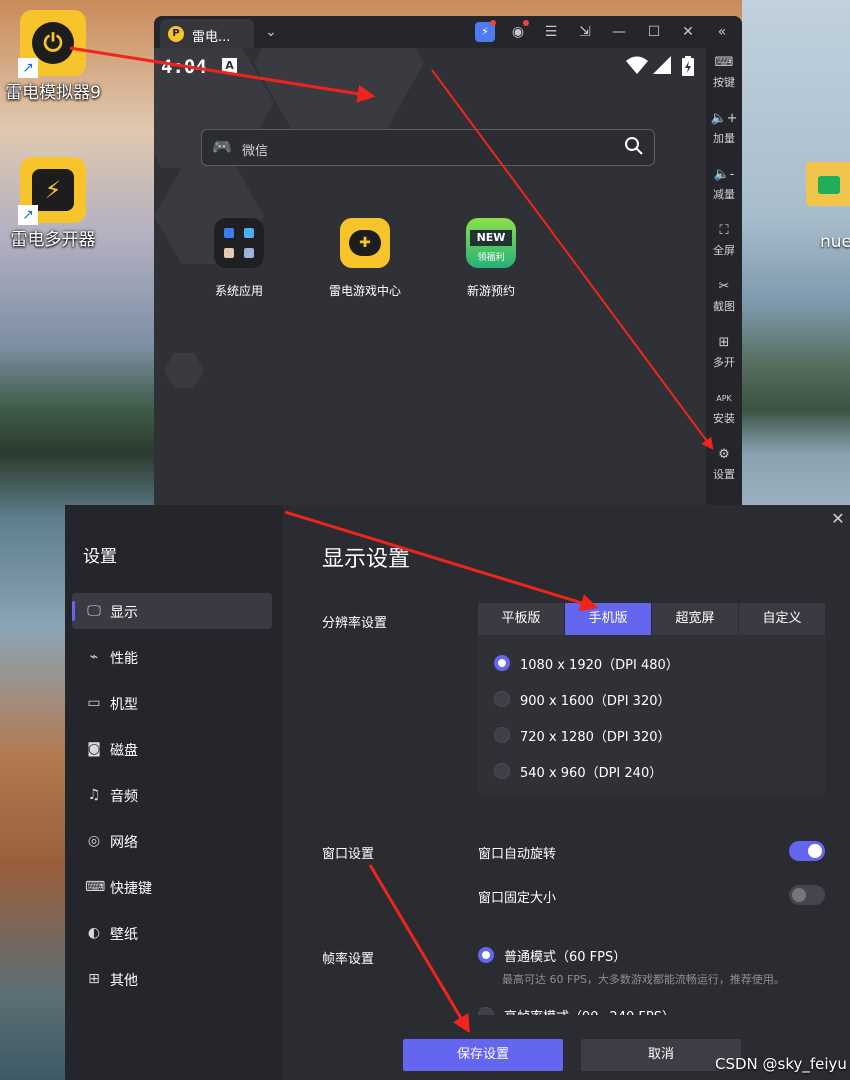 This screenshot has width=850, height=1080. Describe the element at coordinates (724, 454) in the screenshot. I see `settings-gear-icon: ⚙` at that location.